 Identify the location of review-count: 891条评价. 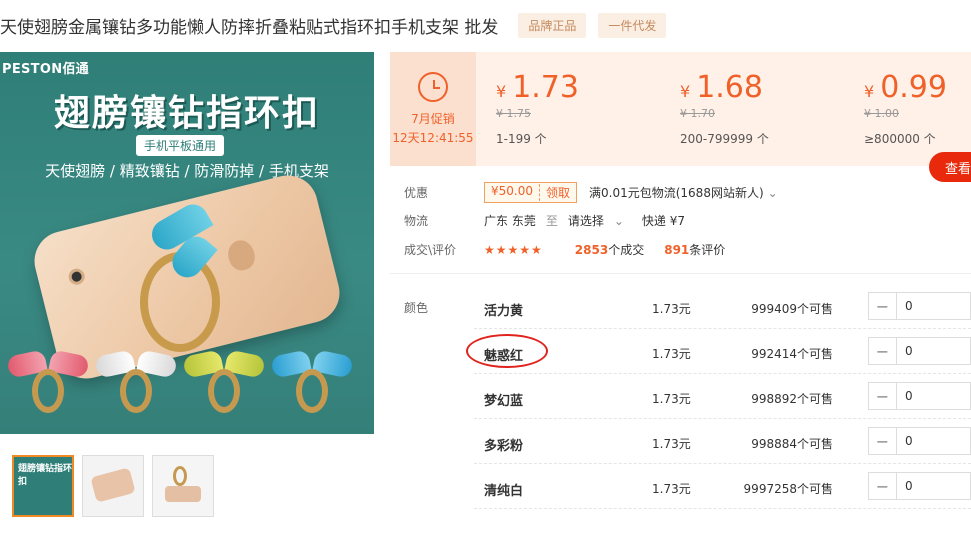
(694, 249).